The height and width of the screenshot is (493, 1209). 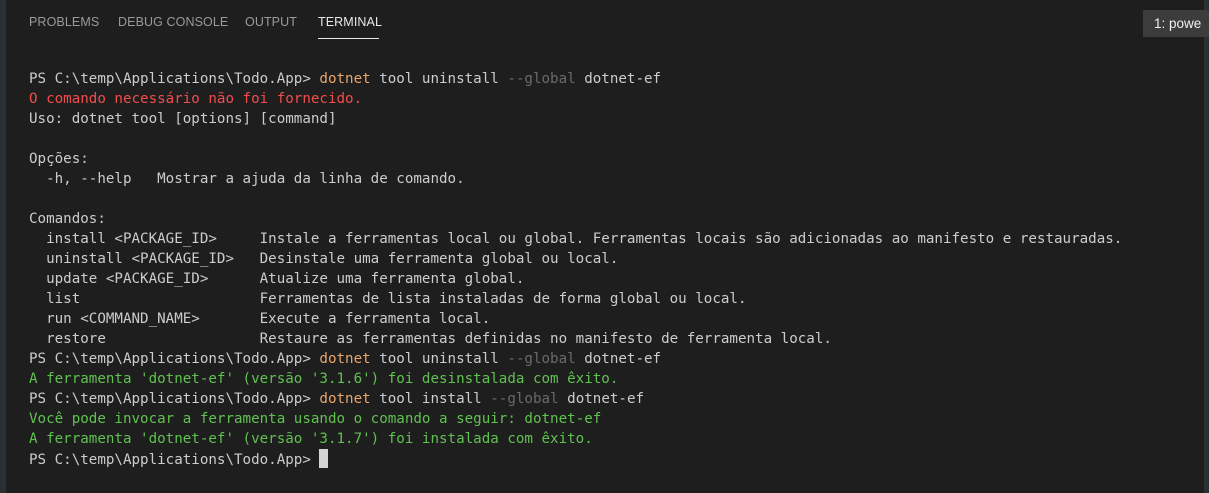 I want to click on left-edge, so click(x=3, y=246).